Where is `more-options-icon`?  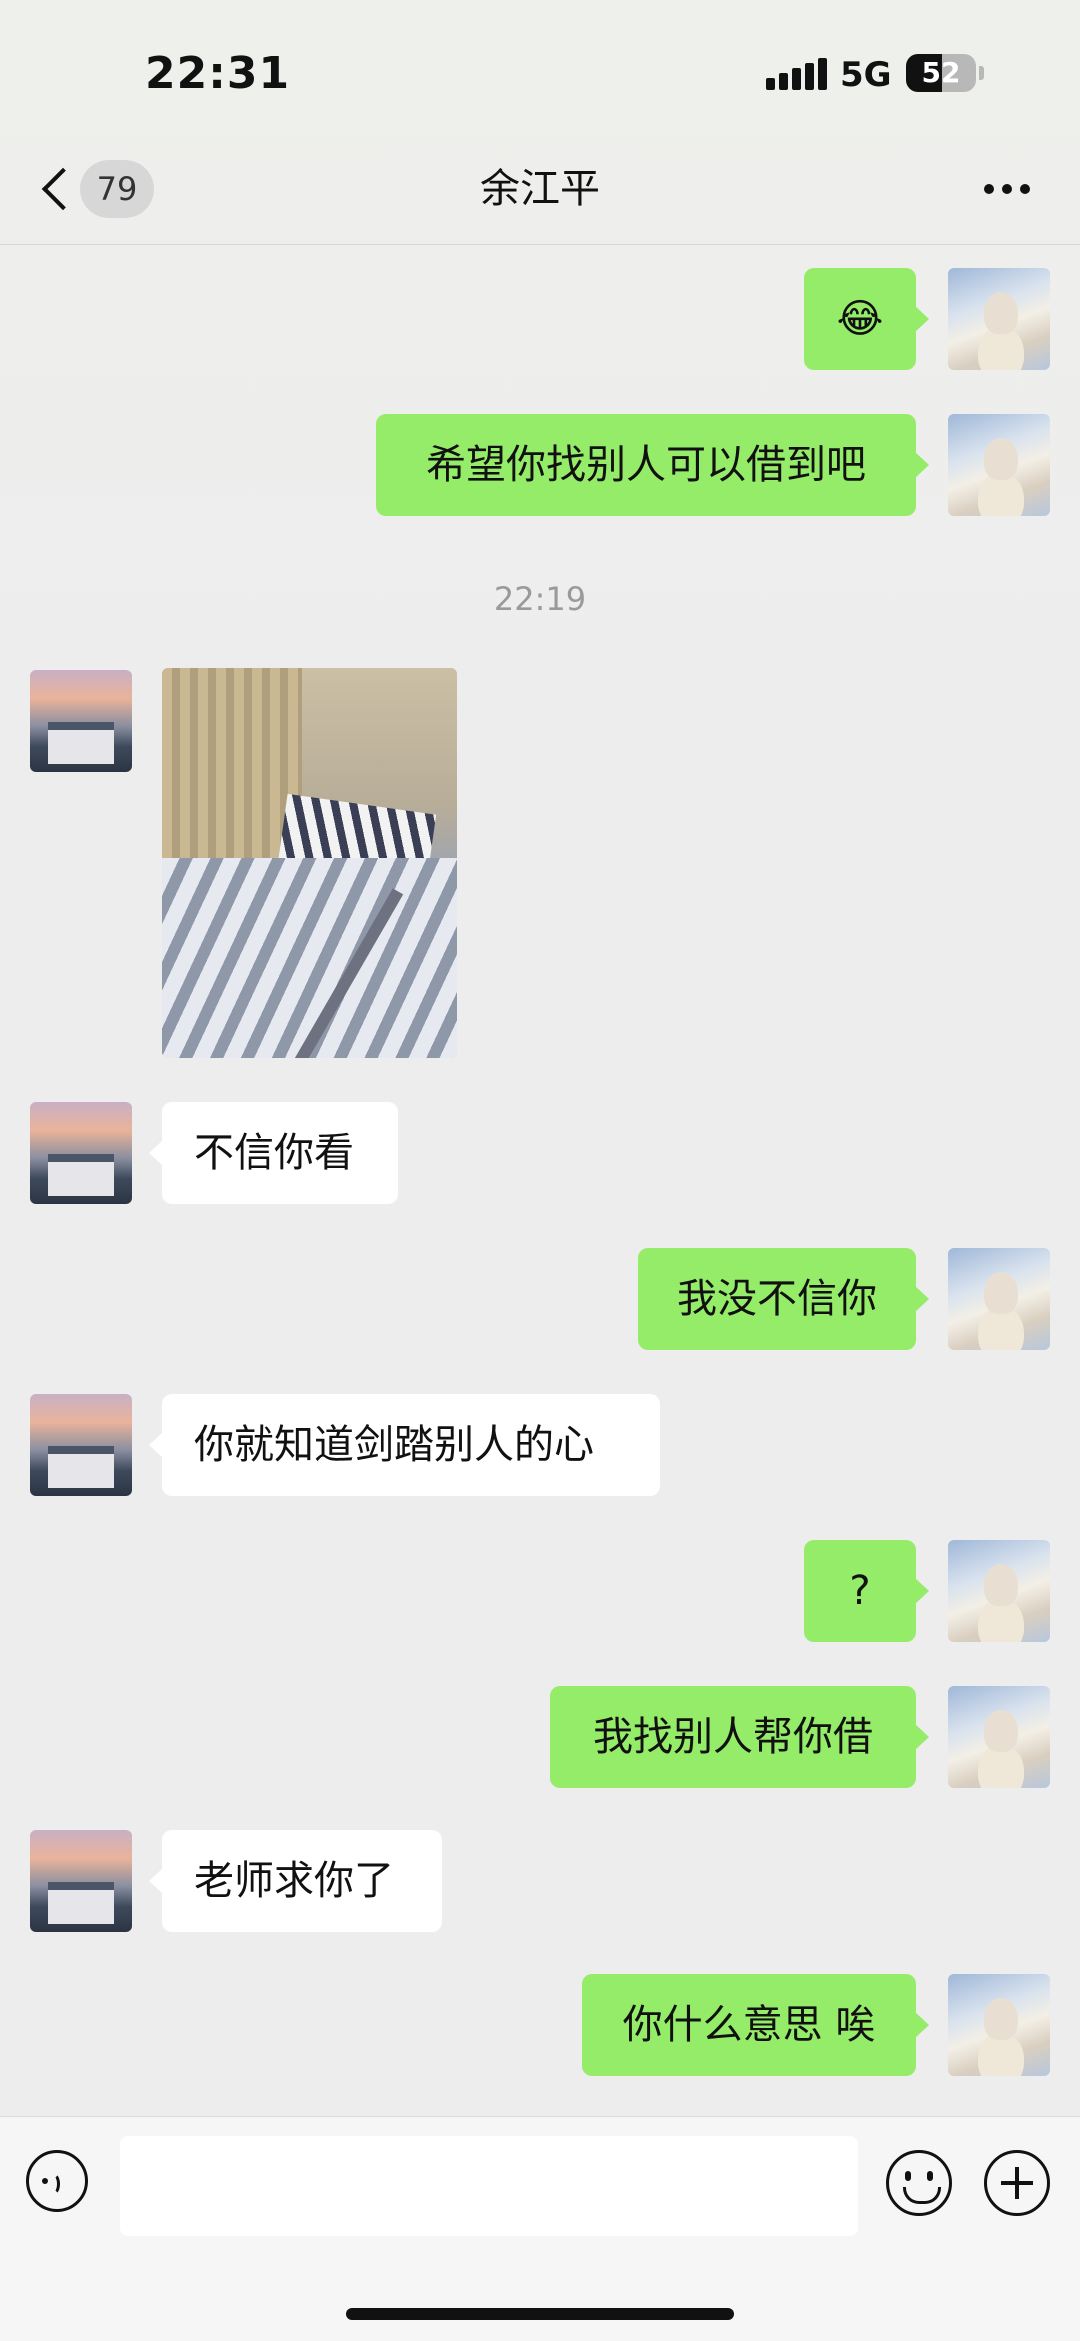
more-options-icon is located at coordinates (1008, 189).